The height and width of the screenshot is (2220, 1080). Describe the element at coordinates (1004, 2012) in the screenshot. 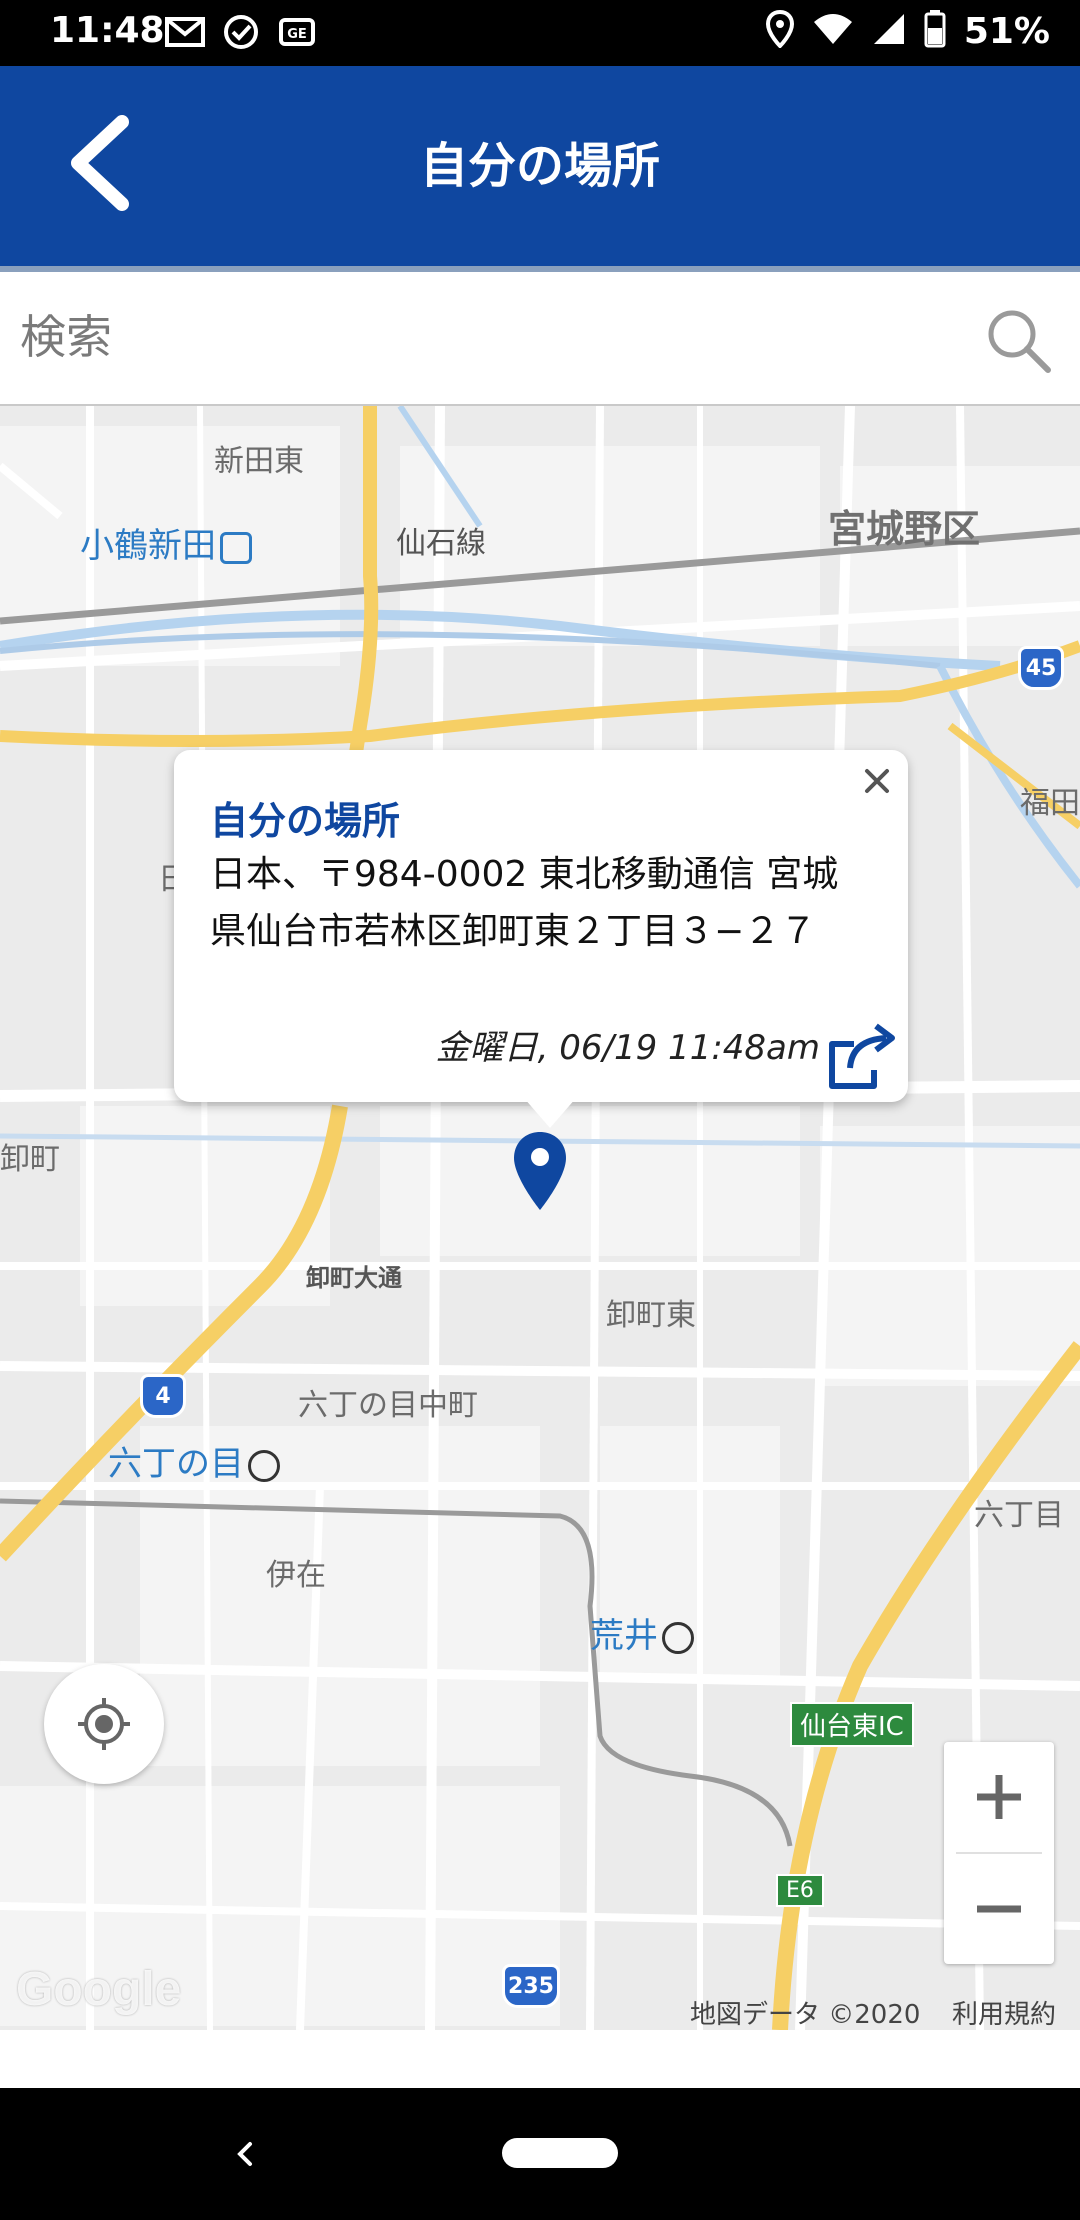

I see `map-terms-link: 利用規約` at that location.